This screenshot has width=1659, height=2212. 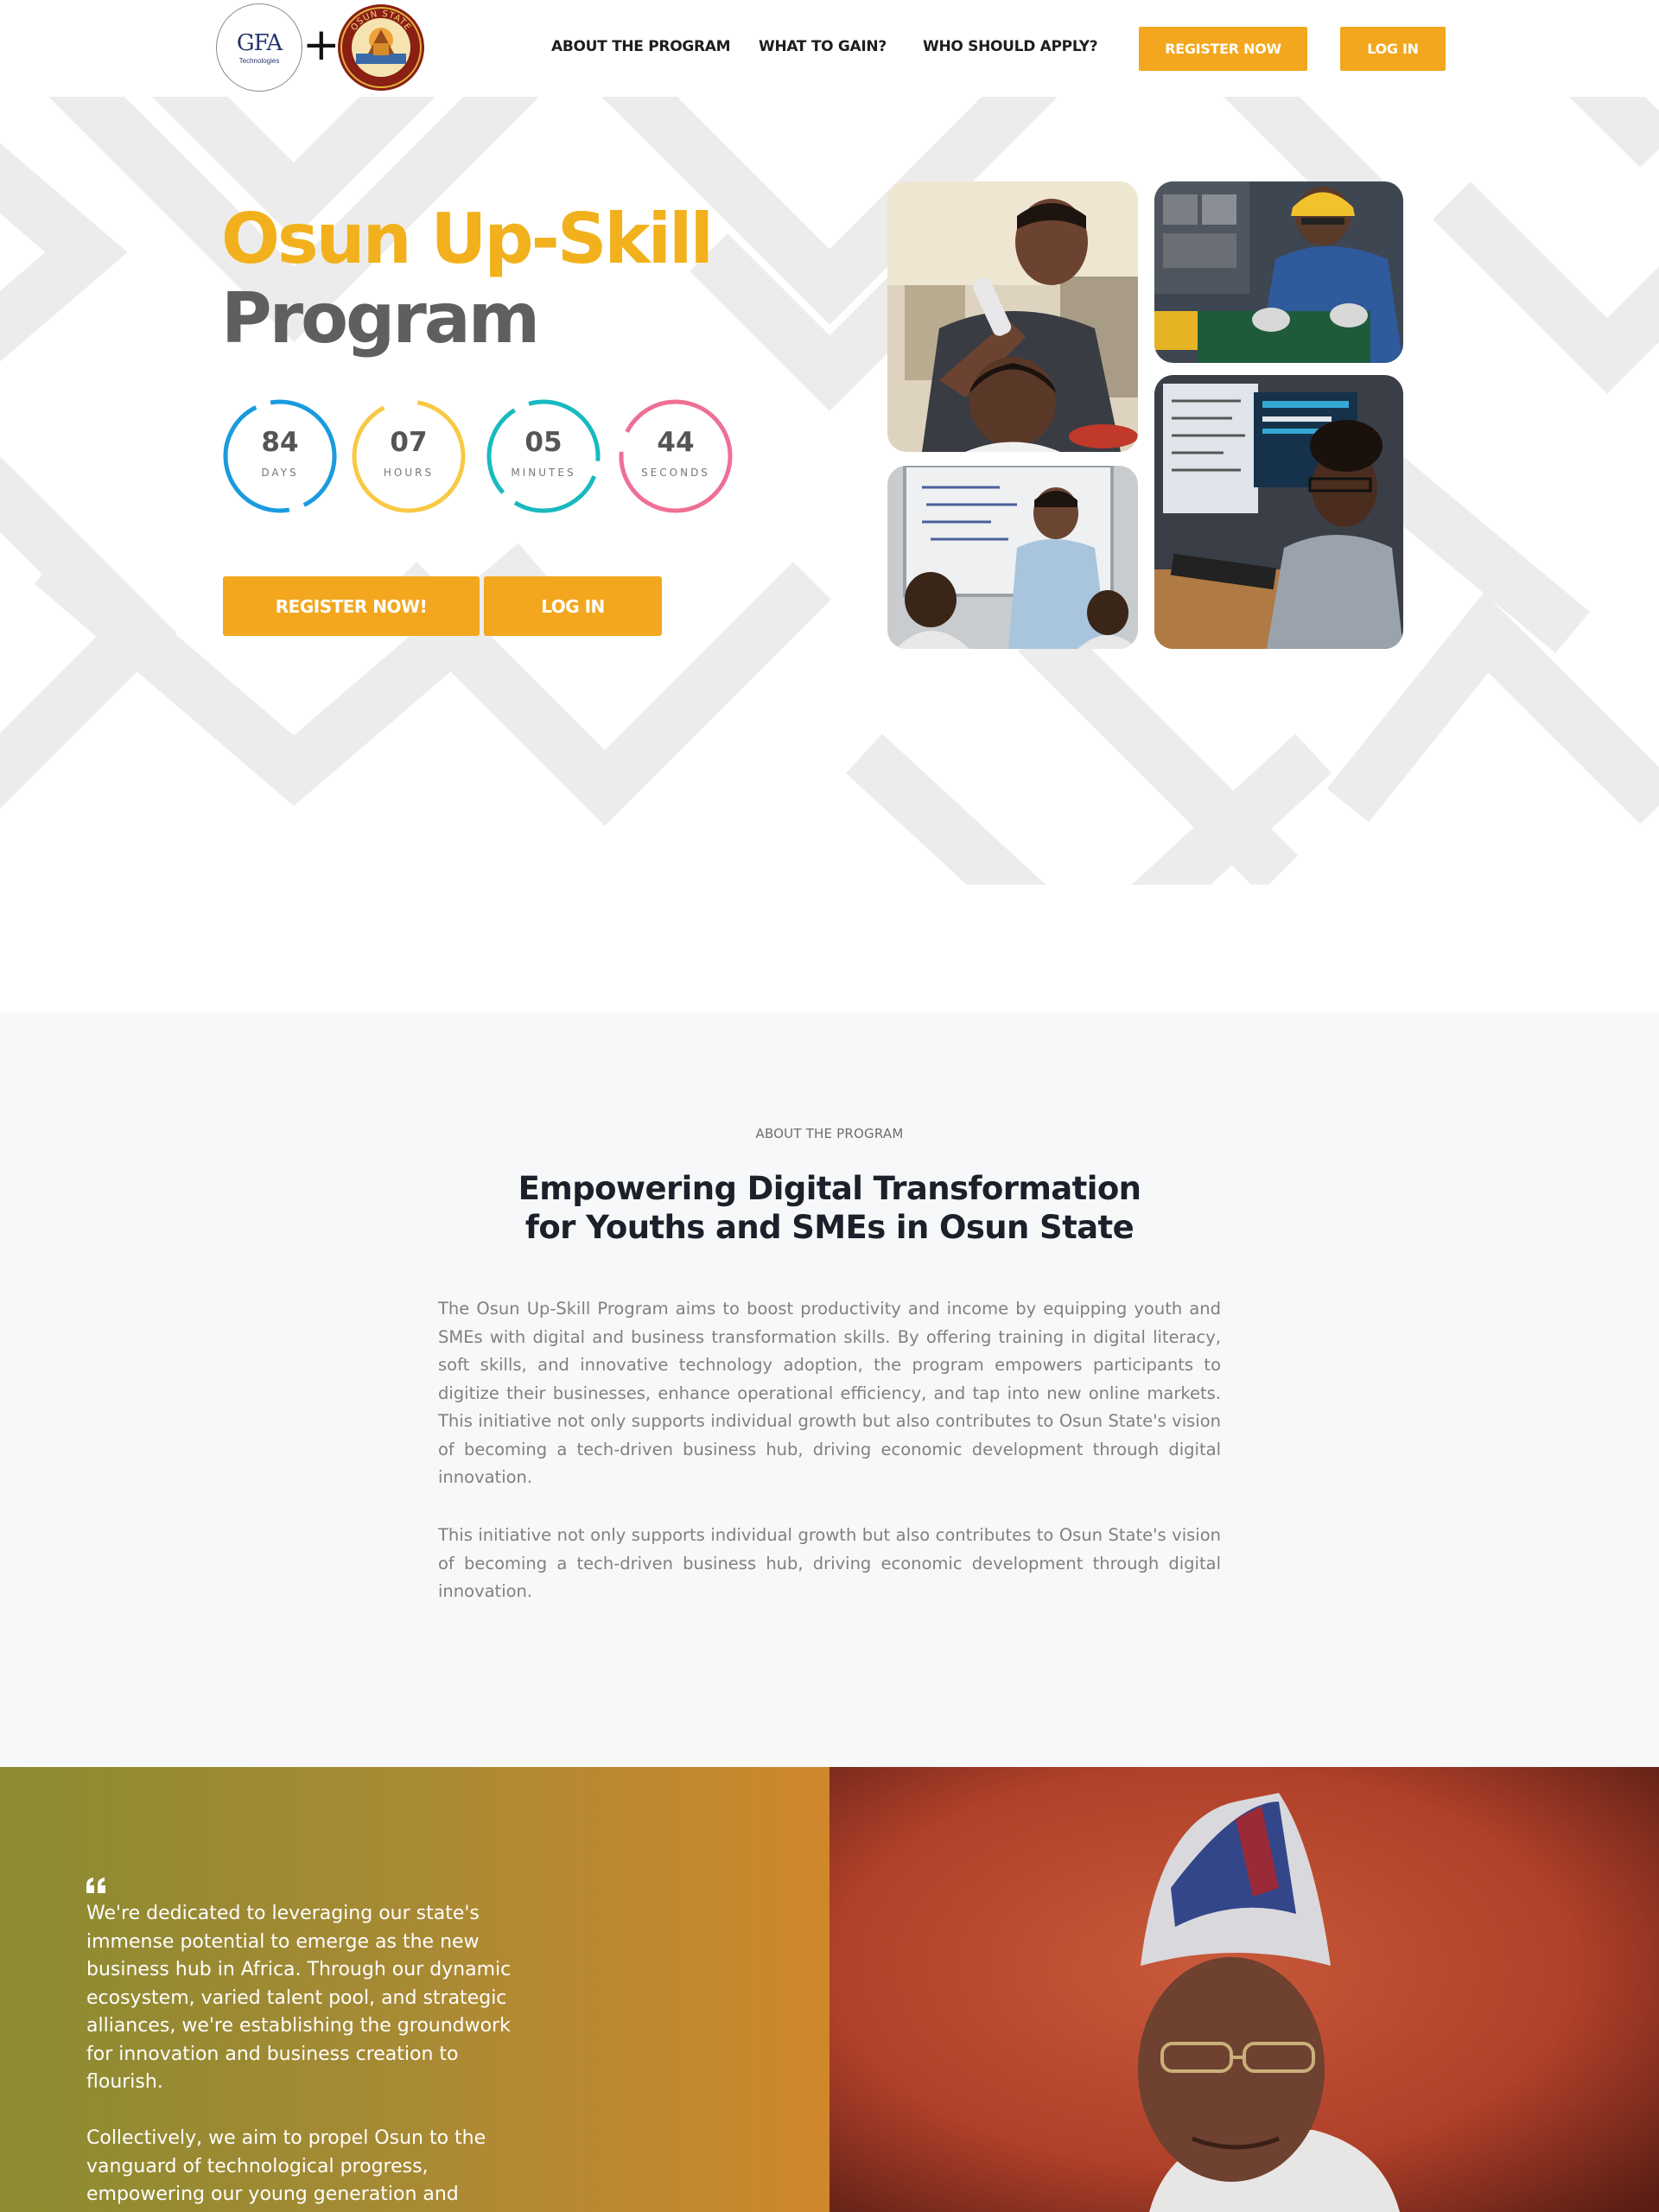 What do you see at coordinates (676, 442) in the screenshot?
I see `countdown-seconds-value: 44` at bounding box center [676, 442].